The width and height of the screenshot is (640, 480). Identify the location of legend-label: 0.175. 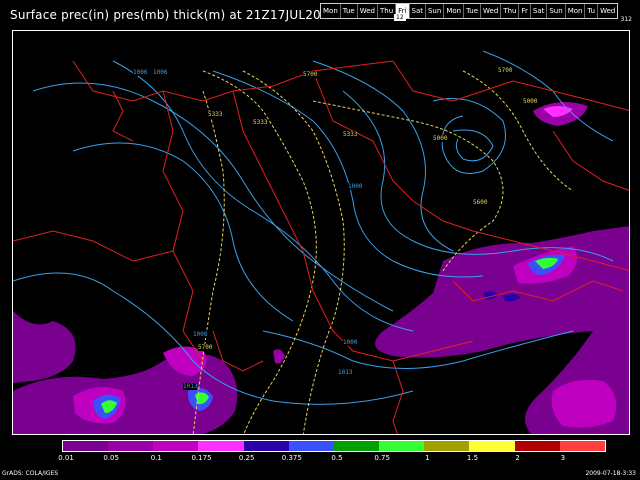
(201, 458).